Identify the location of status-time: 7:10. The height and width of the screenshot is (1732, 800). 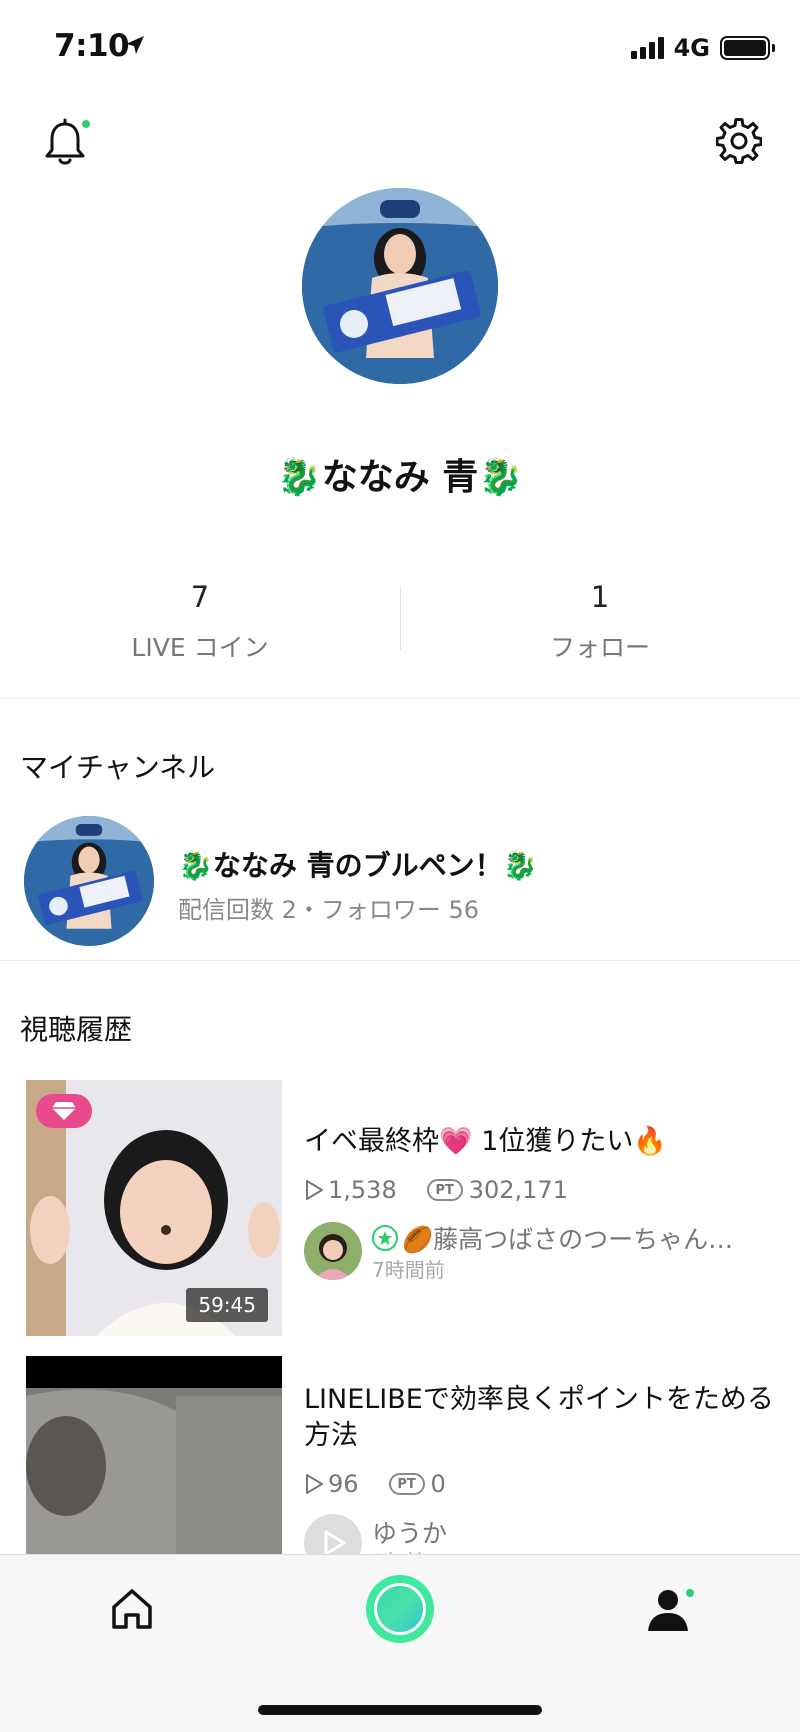
(92, 46).